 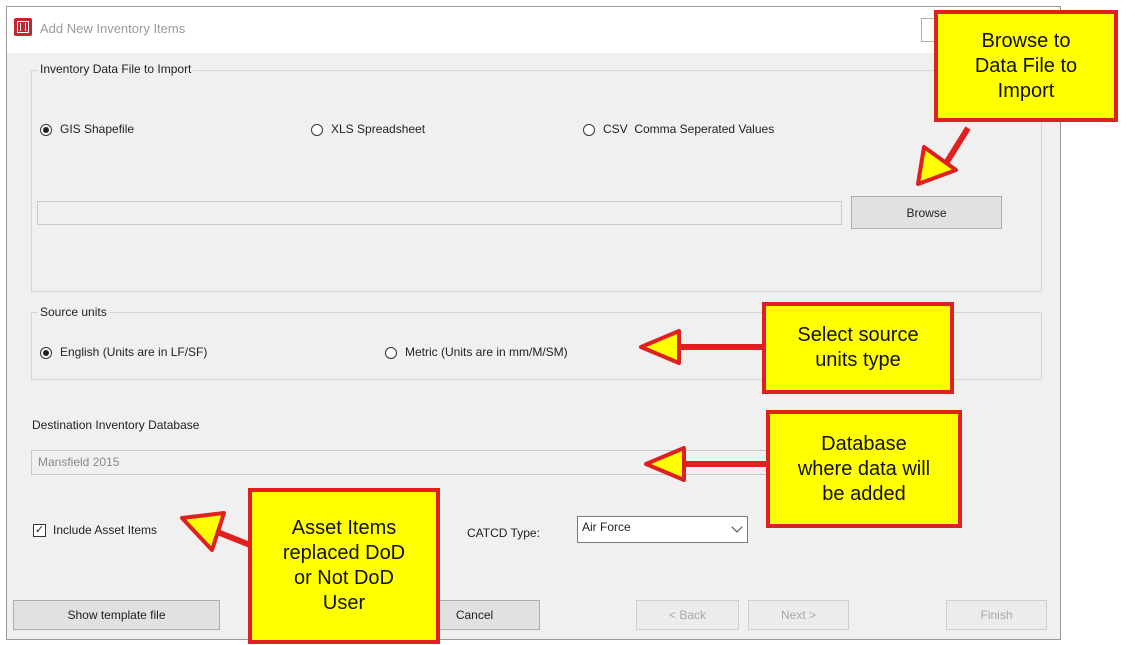 What do you see at coordinates (1026, 66) in the screenshot?
I see `callout-browse: Browse to Data File to Import` at bounding box center [1026, 66].